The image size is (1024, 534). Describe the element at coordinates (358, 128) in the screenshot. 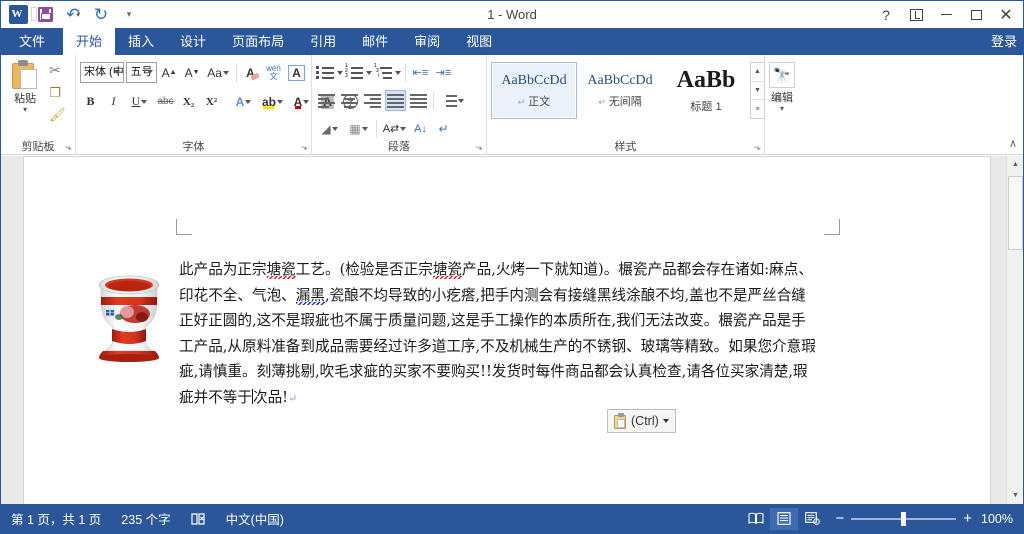

I see `borders-button: ▦` at that location.